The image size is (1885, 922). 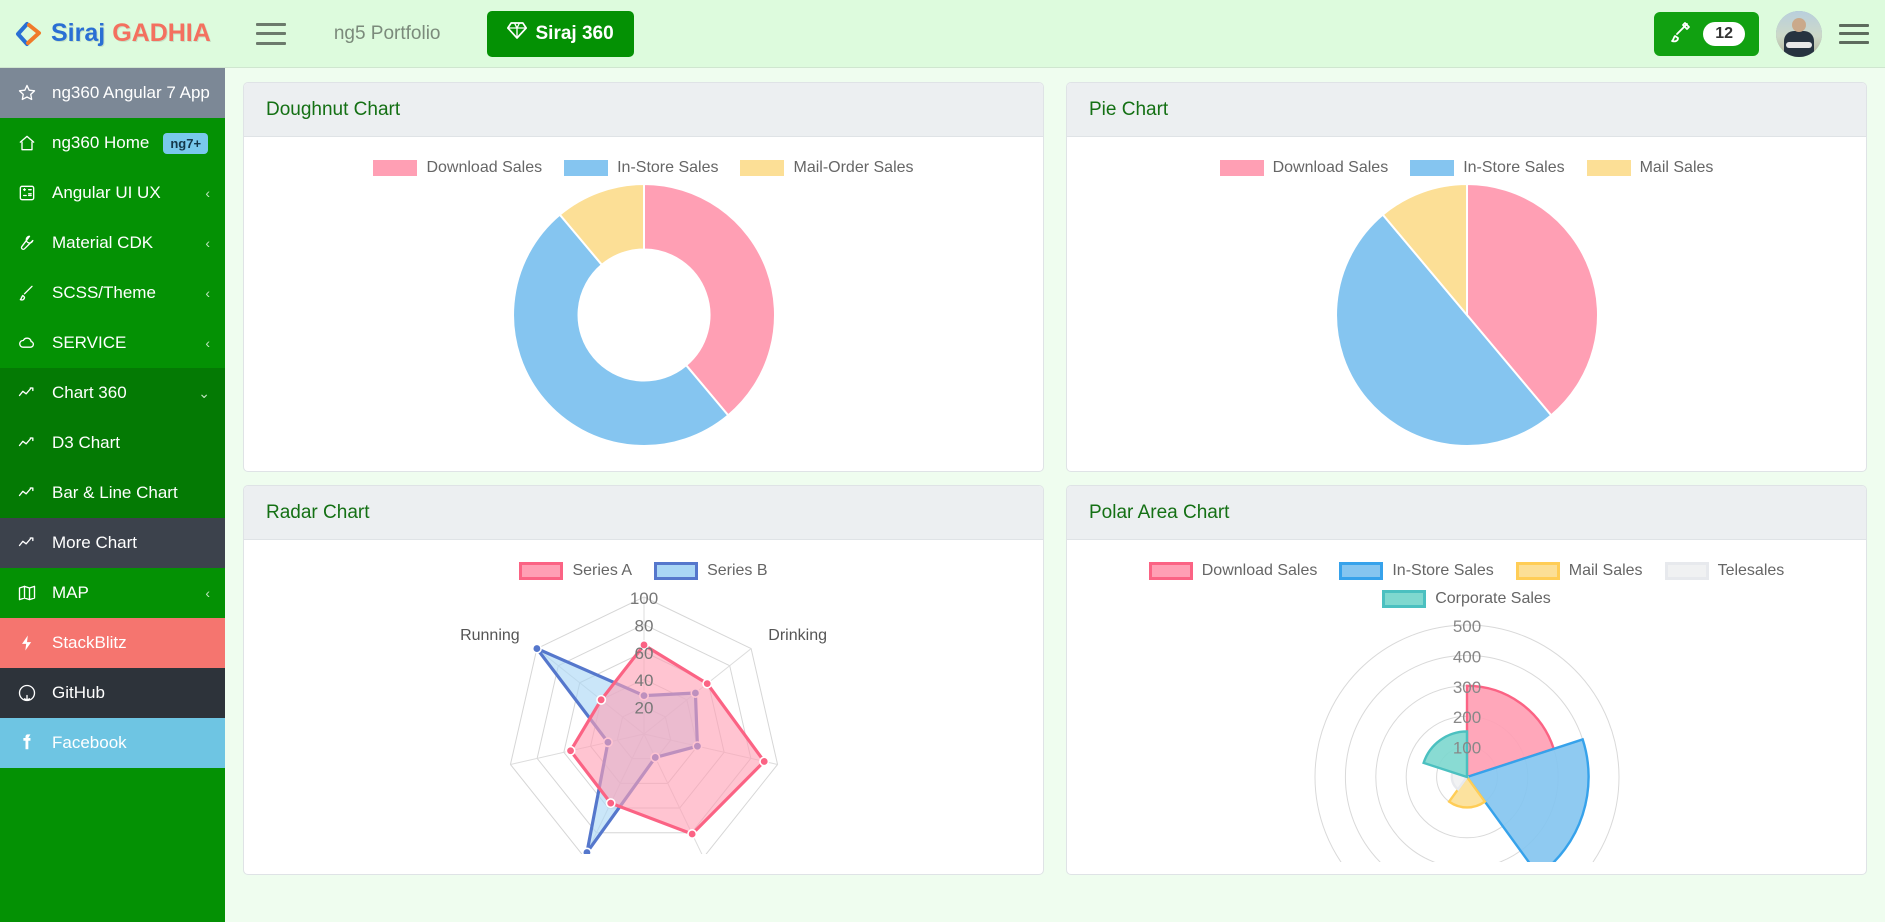 I want to click on radar-tick-label: 100, so click(x=643, y=598).